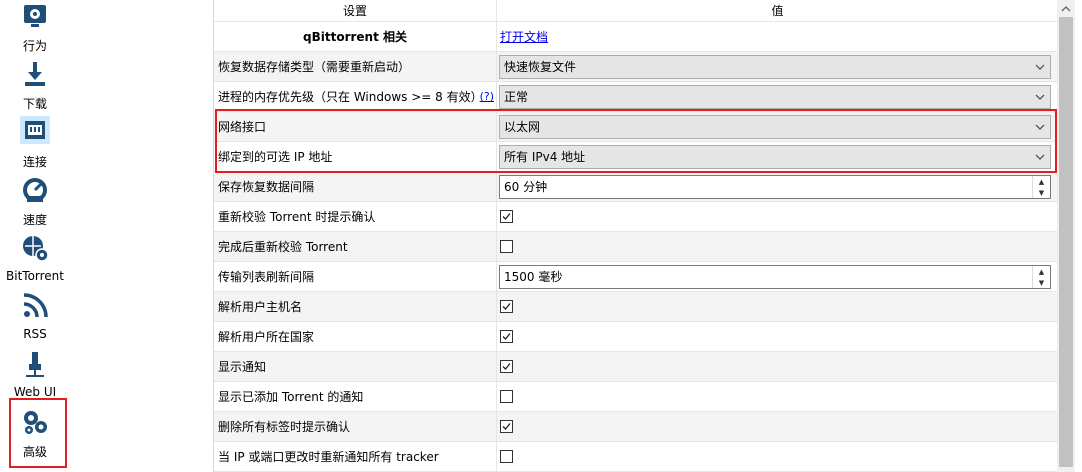  I want to click on section-title: qBittorrent 相关, so click(355, 37).